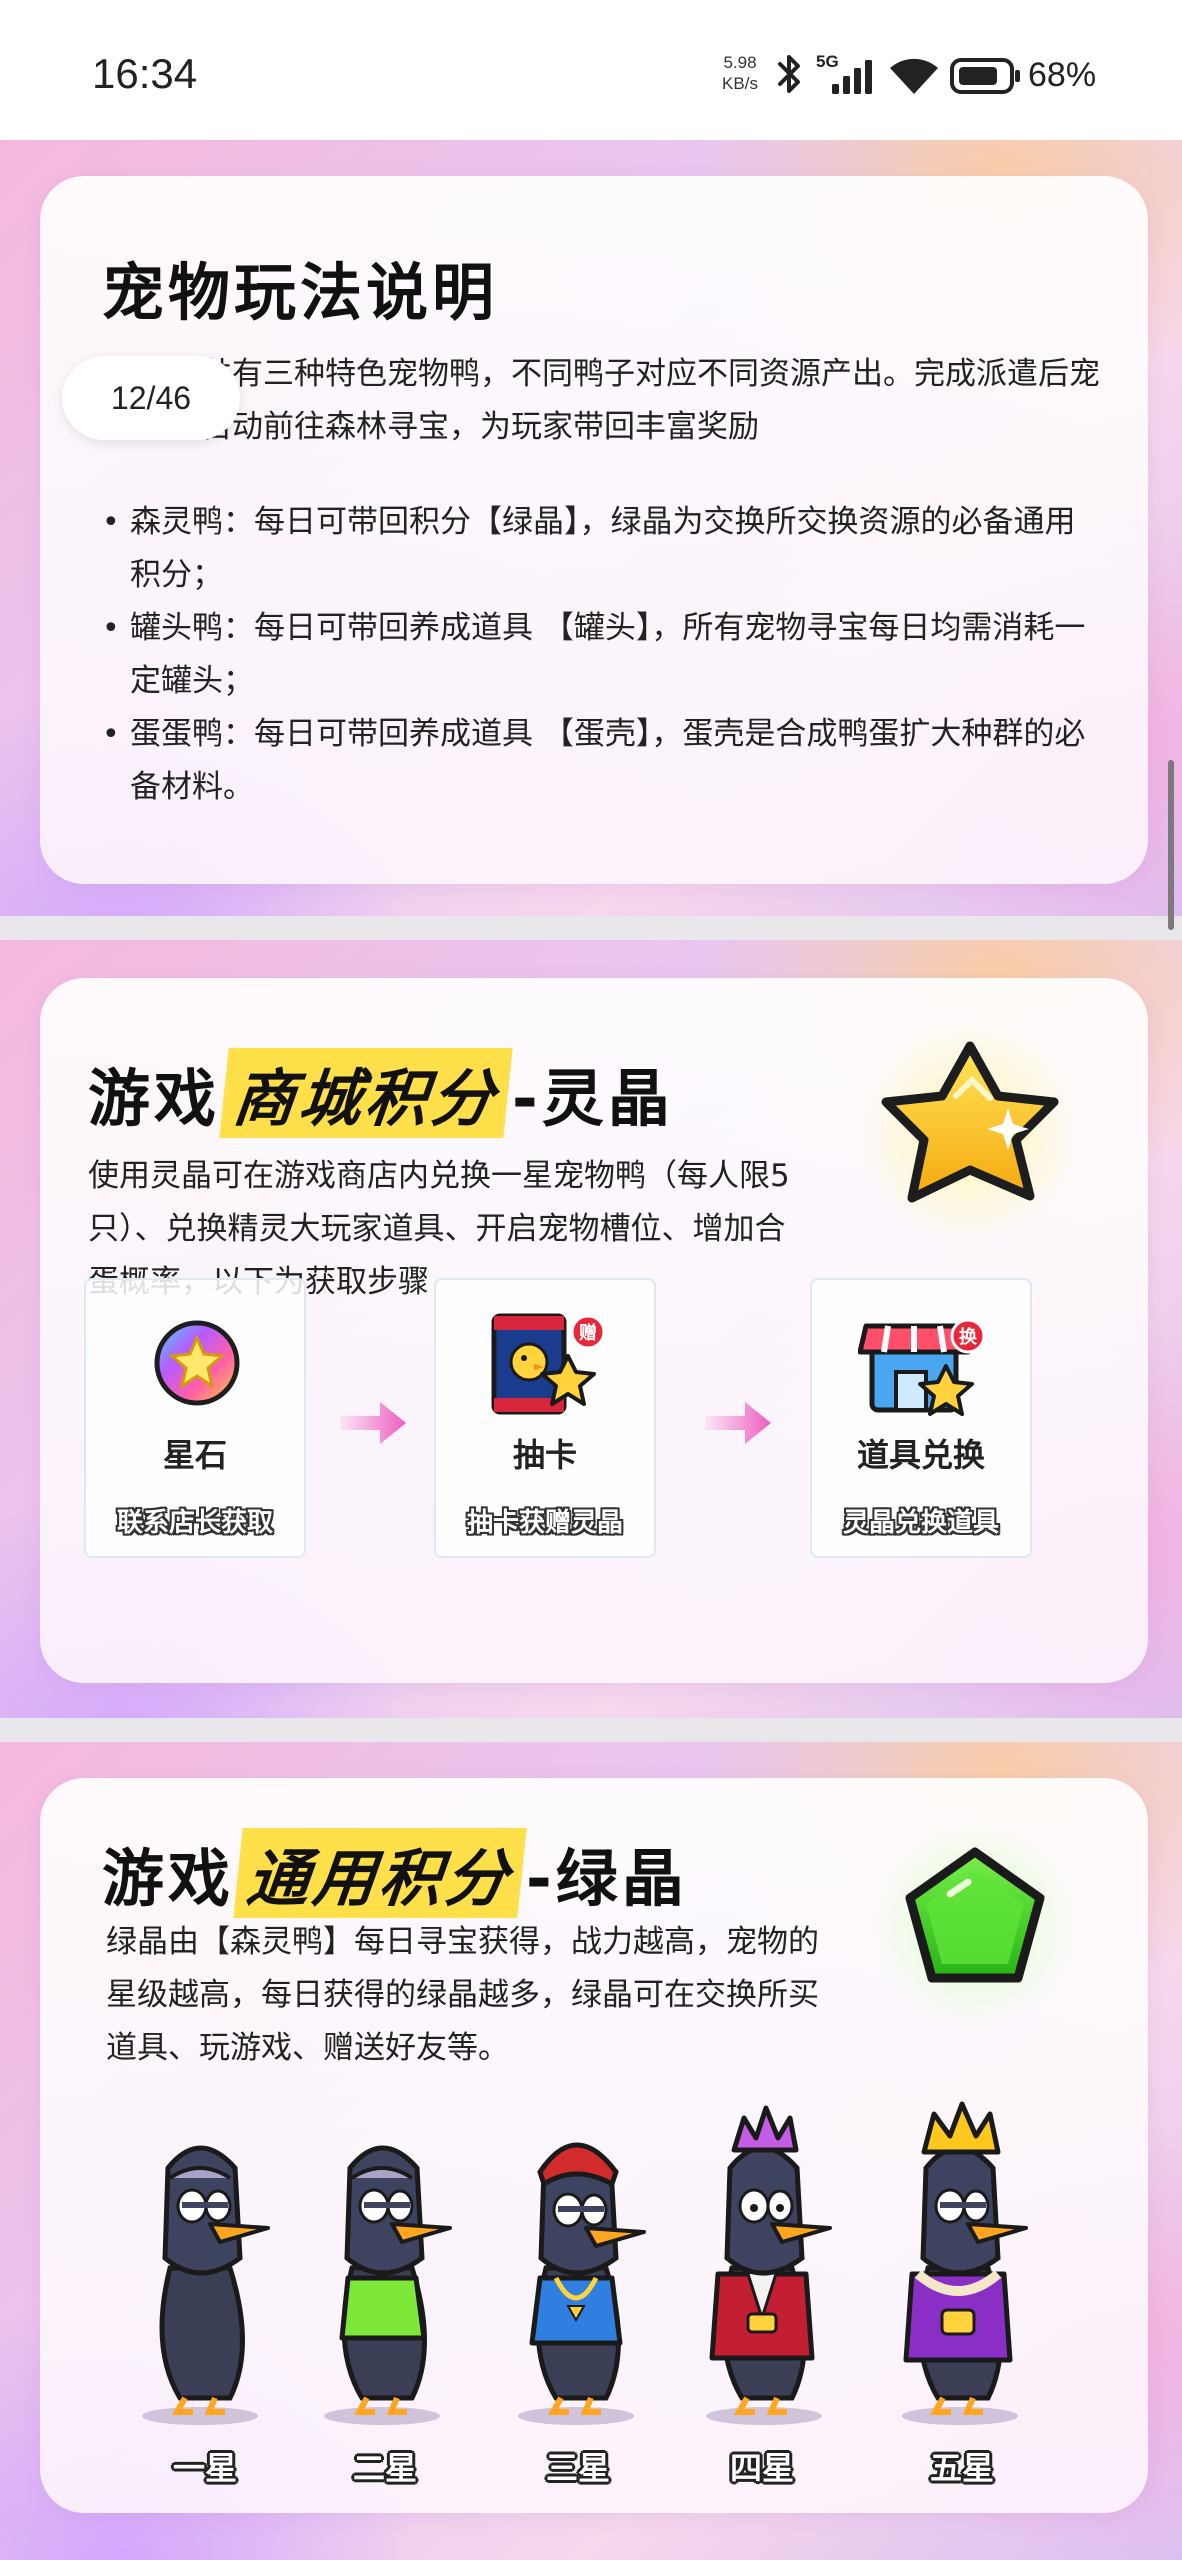 This screenshot has height=2560, width=1182. What do you see at coordinates (600, 549) in the screenshot?
I see `list-item: 森灵鸭：每日可带回积分【绿晶】，绿晶为交换所交换资源的必备通用积分；` at bounding box center [600, 549].